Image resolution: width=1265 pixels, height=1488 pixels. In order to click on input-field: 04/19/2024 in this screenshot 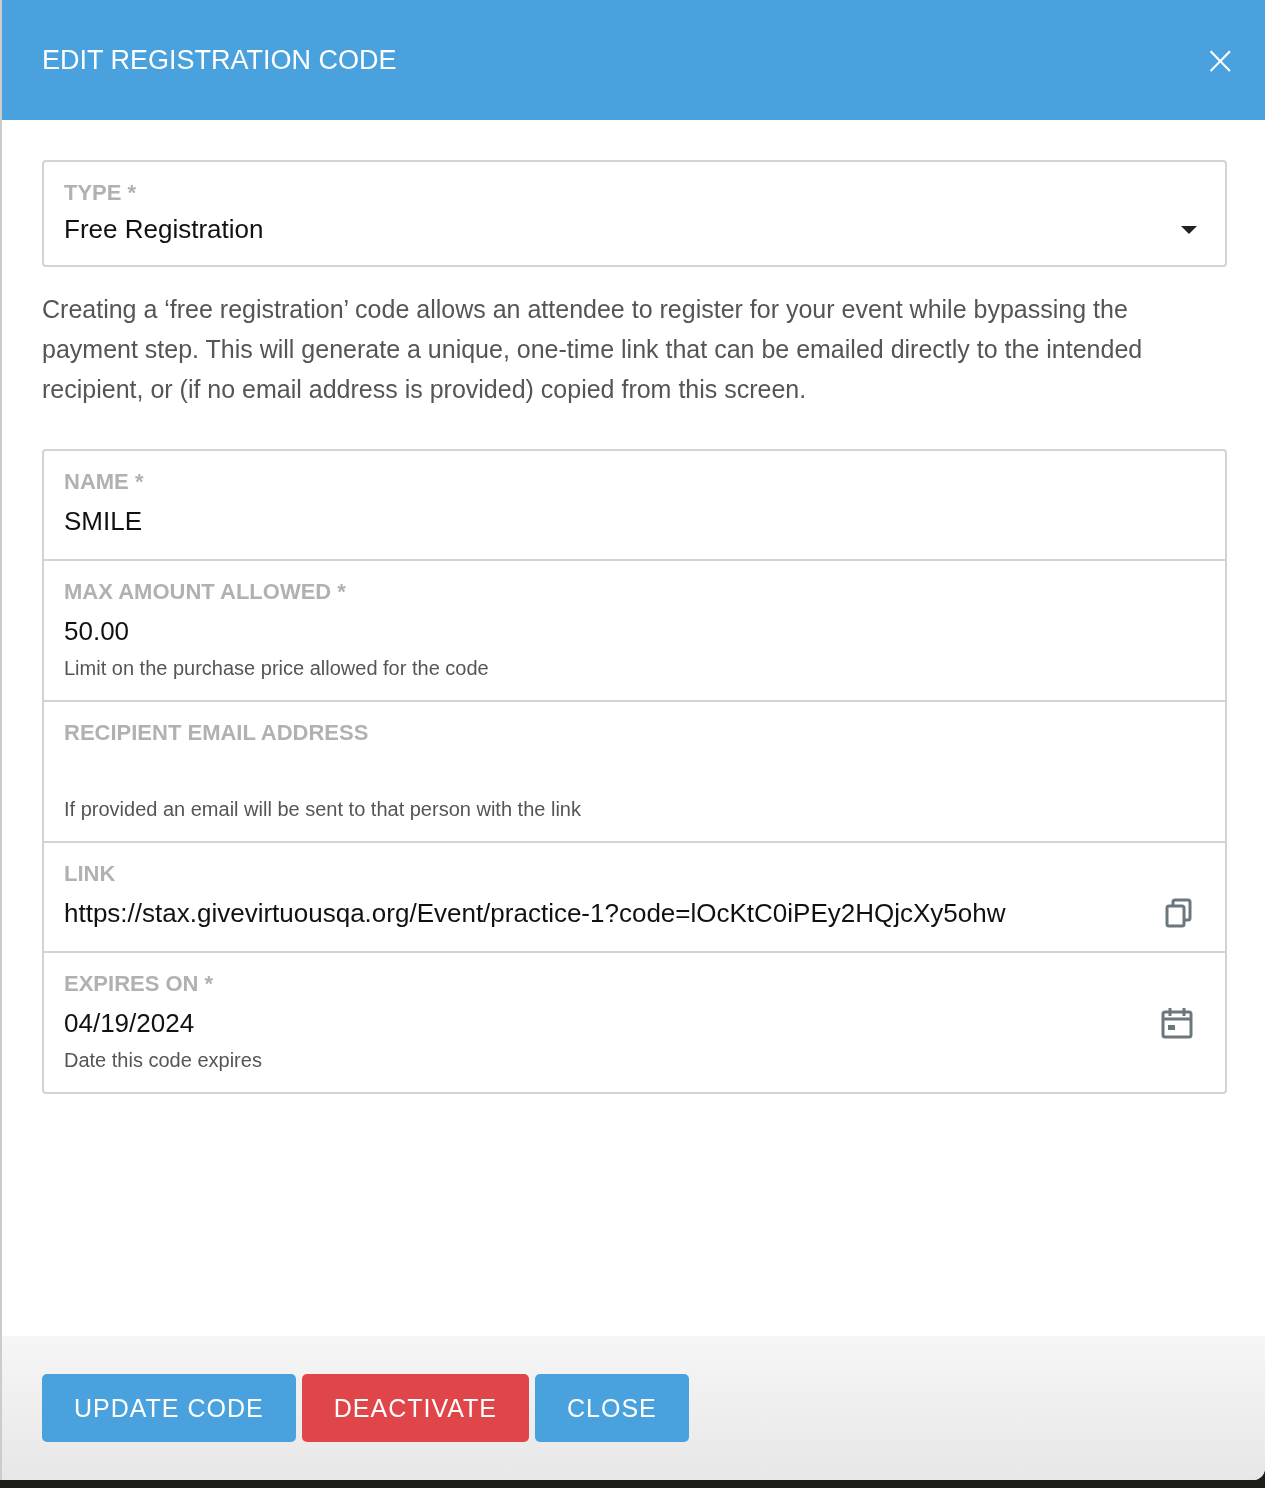, I will do `click(606, 1023)`.